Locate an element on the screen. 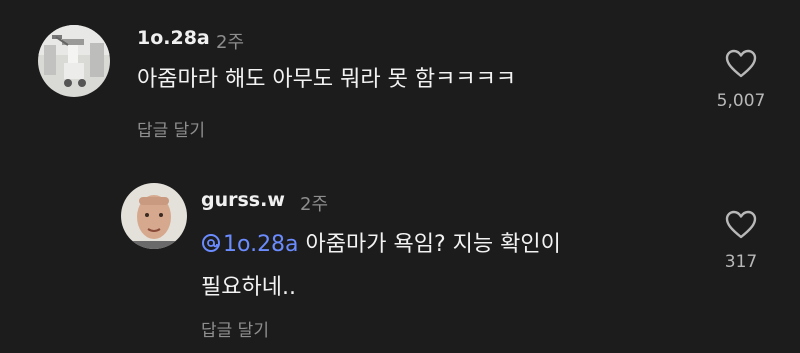  mention-link: 1o.28a is located at coordinates (250, 244).